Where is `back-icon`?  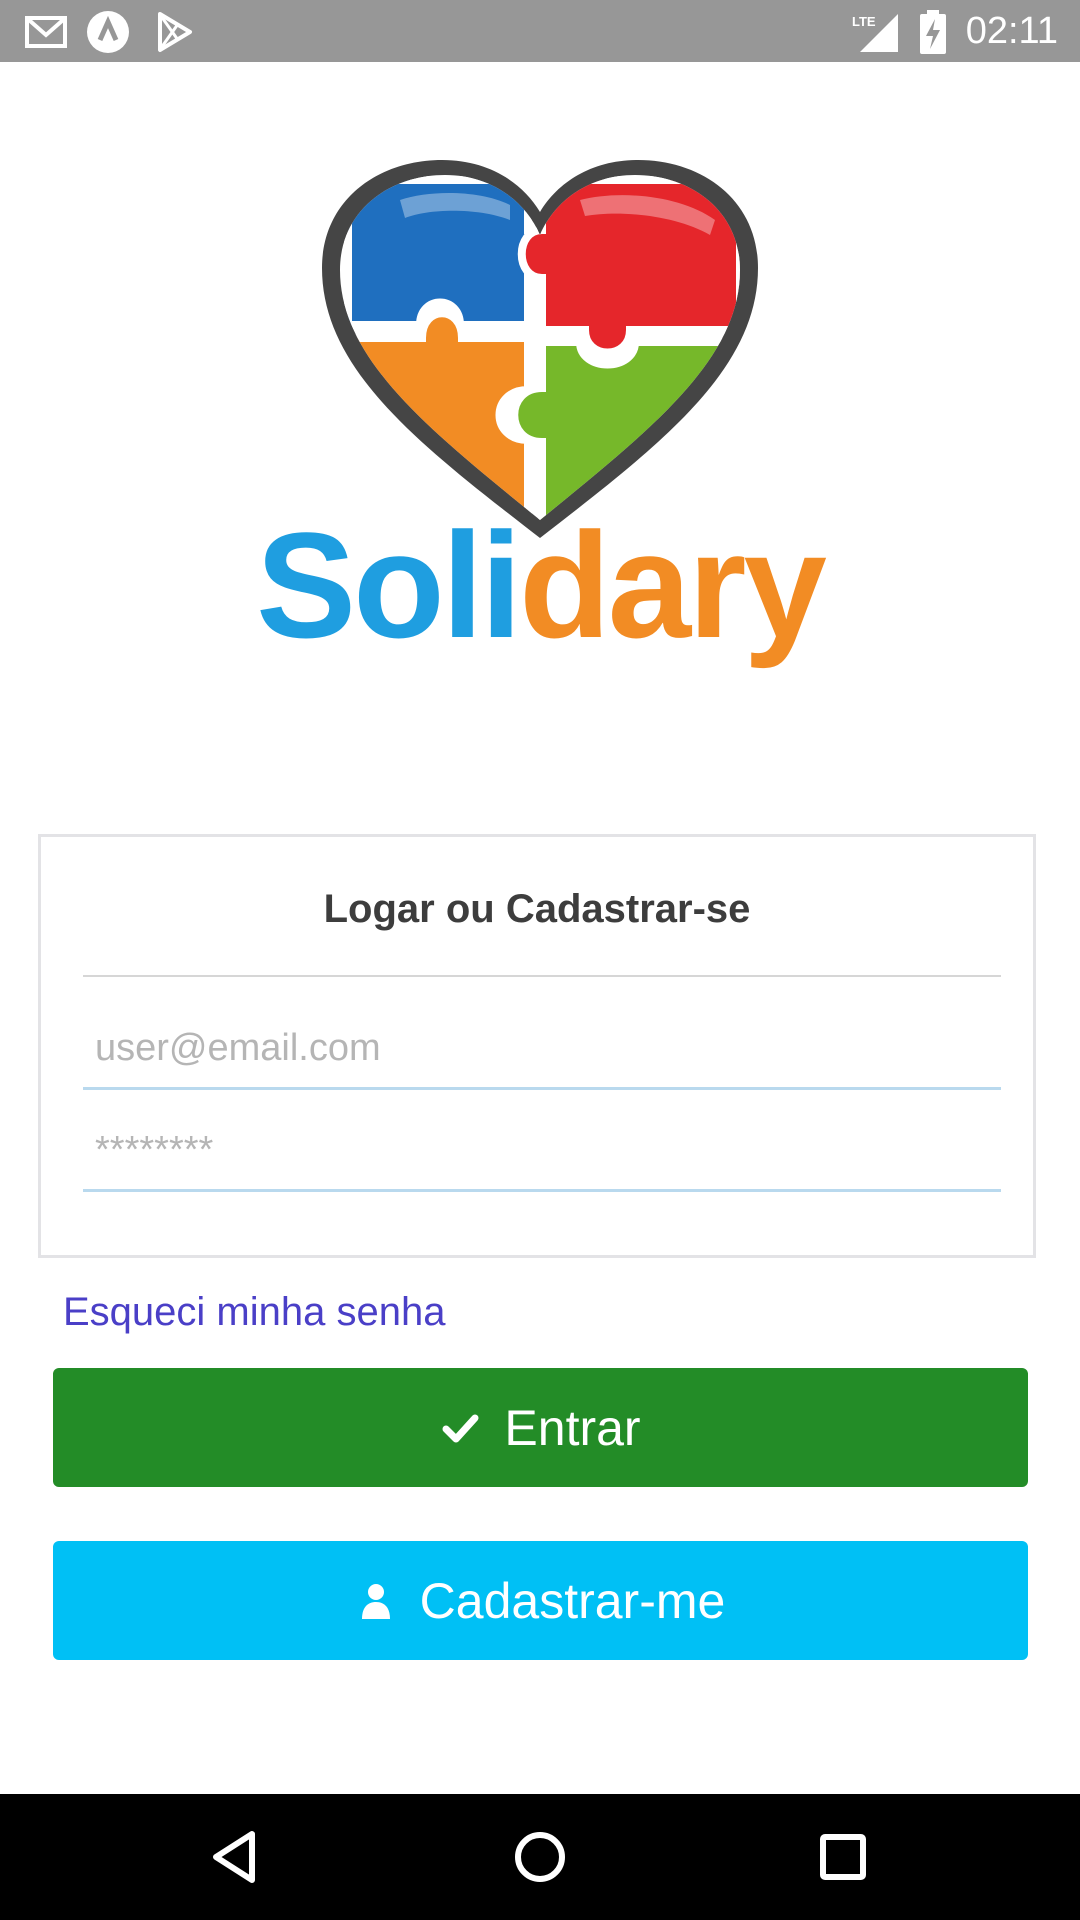
back-icon is located at coordinates (237, 1857).